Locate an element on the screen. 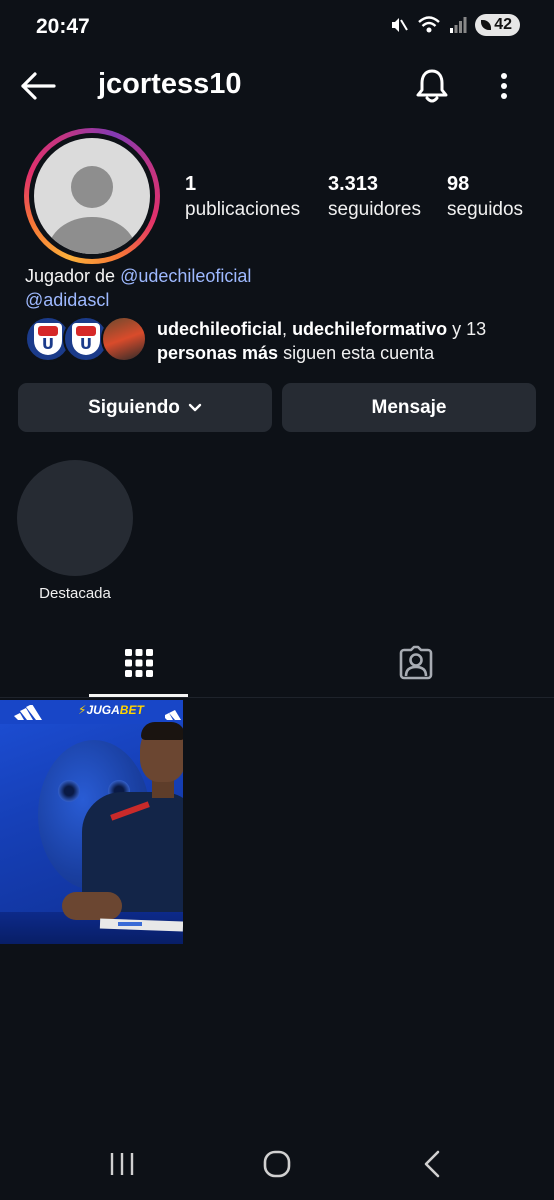 The width and height of the screenshot is (554, 1200). active-tab-indicator is located at coordinates (138, 695).